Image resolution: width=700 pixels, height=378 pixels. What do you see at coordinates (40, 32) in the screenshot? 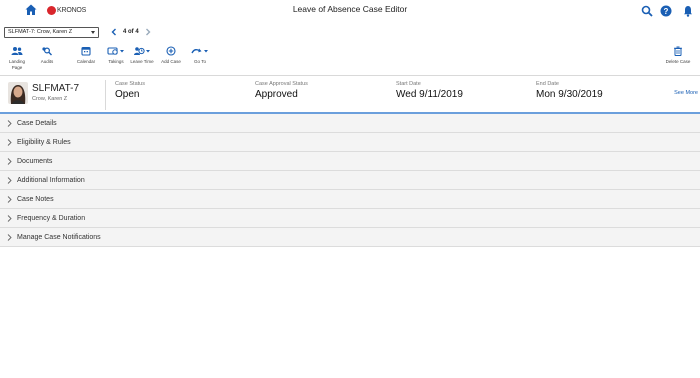
I see `case-selector-value: SLFMAT-7: Crow, Karen Z` at bounding box center [40, 32].